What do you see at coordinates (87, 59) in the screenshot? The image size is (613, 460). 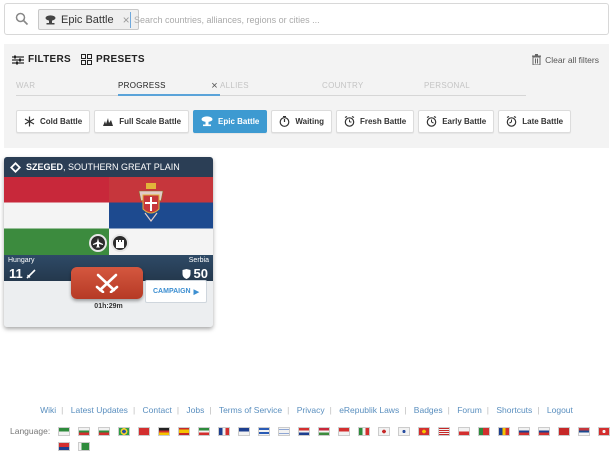 I see `grid-icon` at bounding box center [87, 59].